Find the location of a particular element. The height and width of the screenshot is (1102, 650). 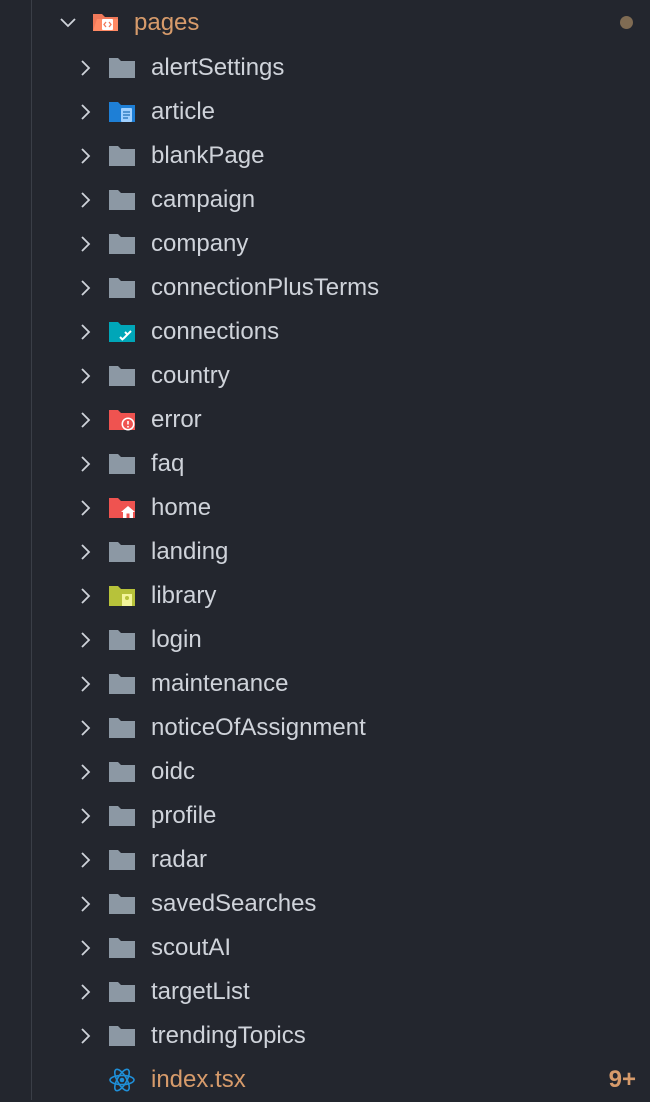

tree-item-label: profile is located at coordinates (184, 815).